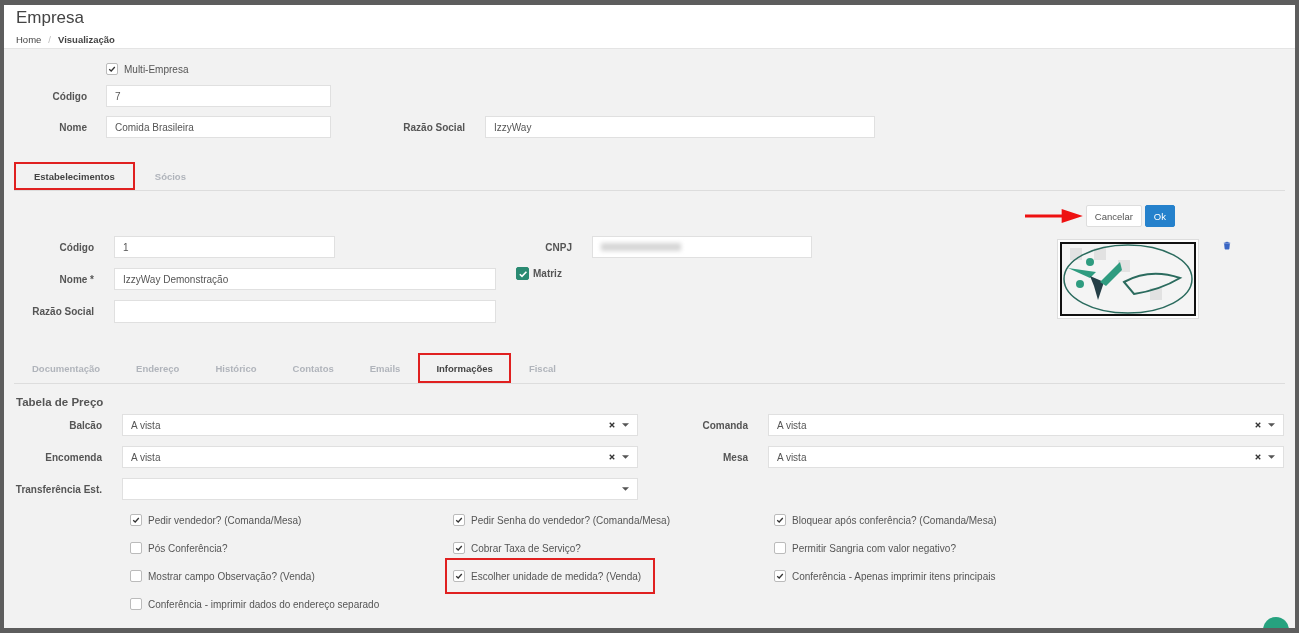 The width and height of the screenshot is (1299, 633). What do you see at coordinates (156, 69) in the screenshot?
I see `checkbox-label: Multi-Empresa` at bounding box center [156, 69].